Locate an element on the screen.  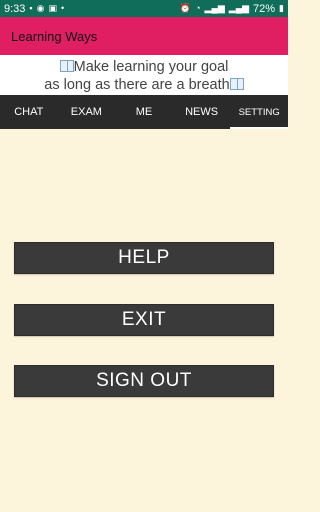
motto-line-2: as long as there are a breath is located at coordinates (144, 85).